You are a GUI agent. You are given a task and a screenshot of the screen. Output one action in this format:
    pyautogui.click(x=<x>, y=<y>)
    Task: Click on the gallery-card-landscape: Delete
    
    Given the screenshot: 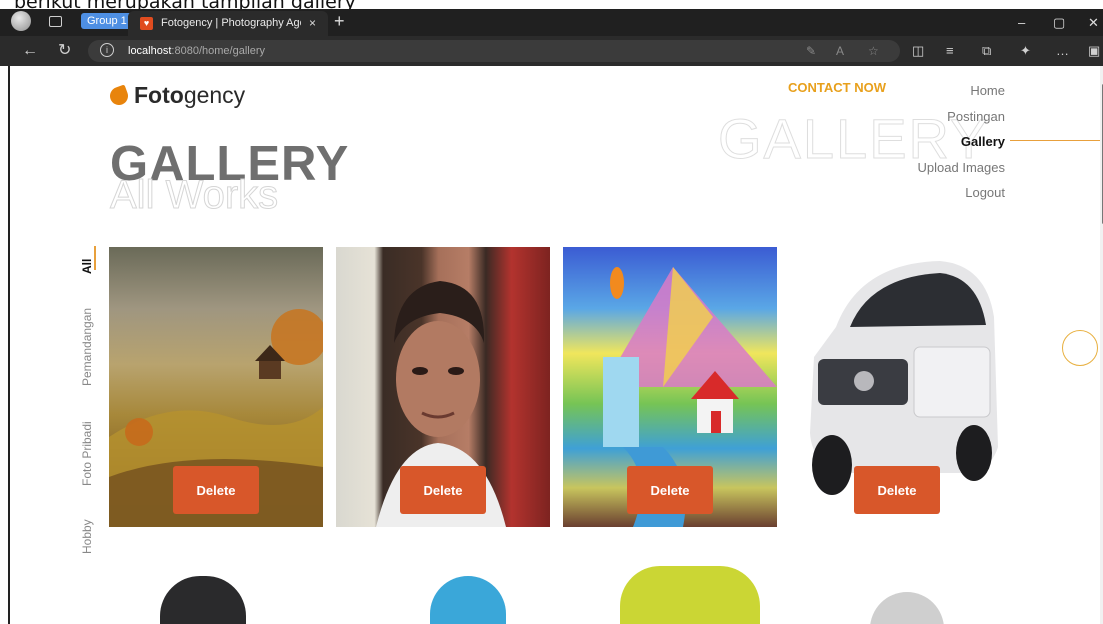 What is the action you would take?
    pyautogui.click(x=216, y=387)
    